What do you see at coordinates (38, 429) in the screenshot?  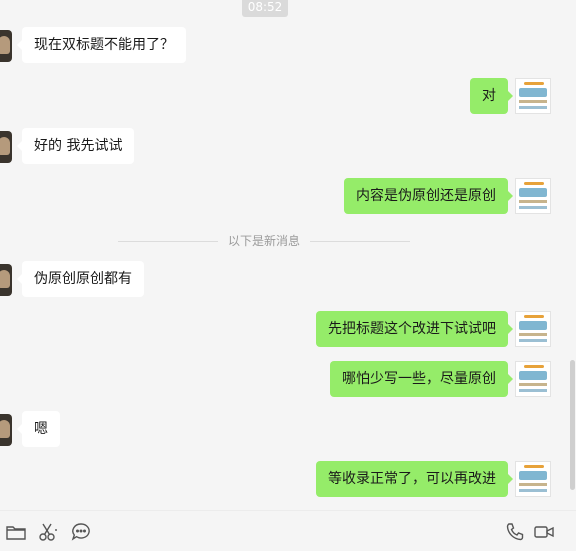 I see `message-bubble-incoming: 嗯` at bounding box center [38, 429].